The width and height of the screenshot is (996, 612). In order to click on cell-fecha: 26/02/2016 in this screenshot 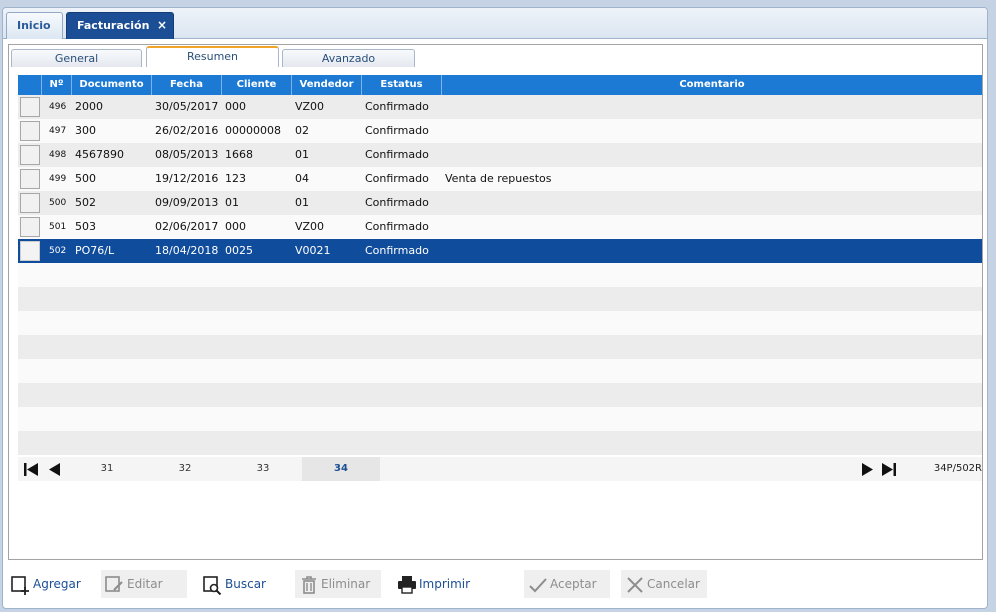, I will do `click(187, 130)`.